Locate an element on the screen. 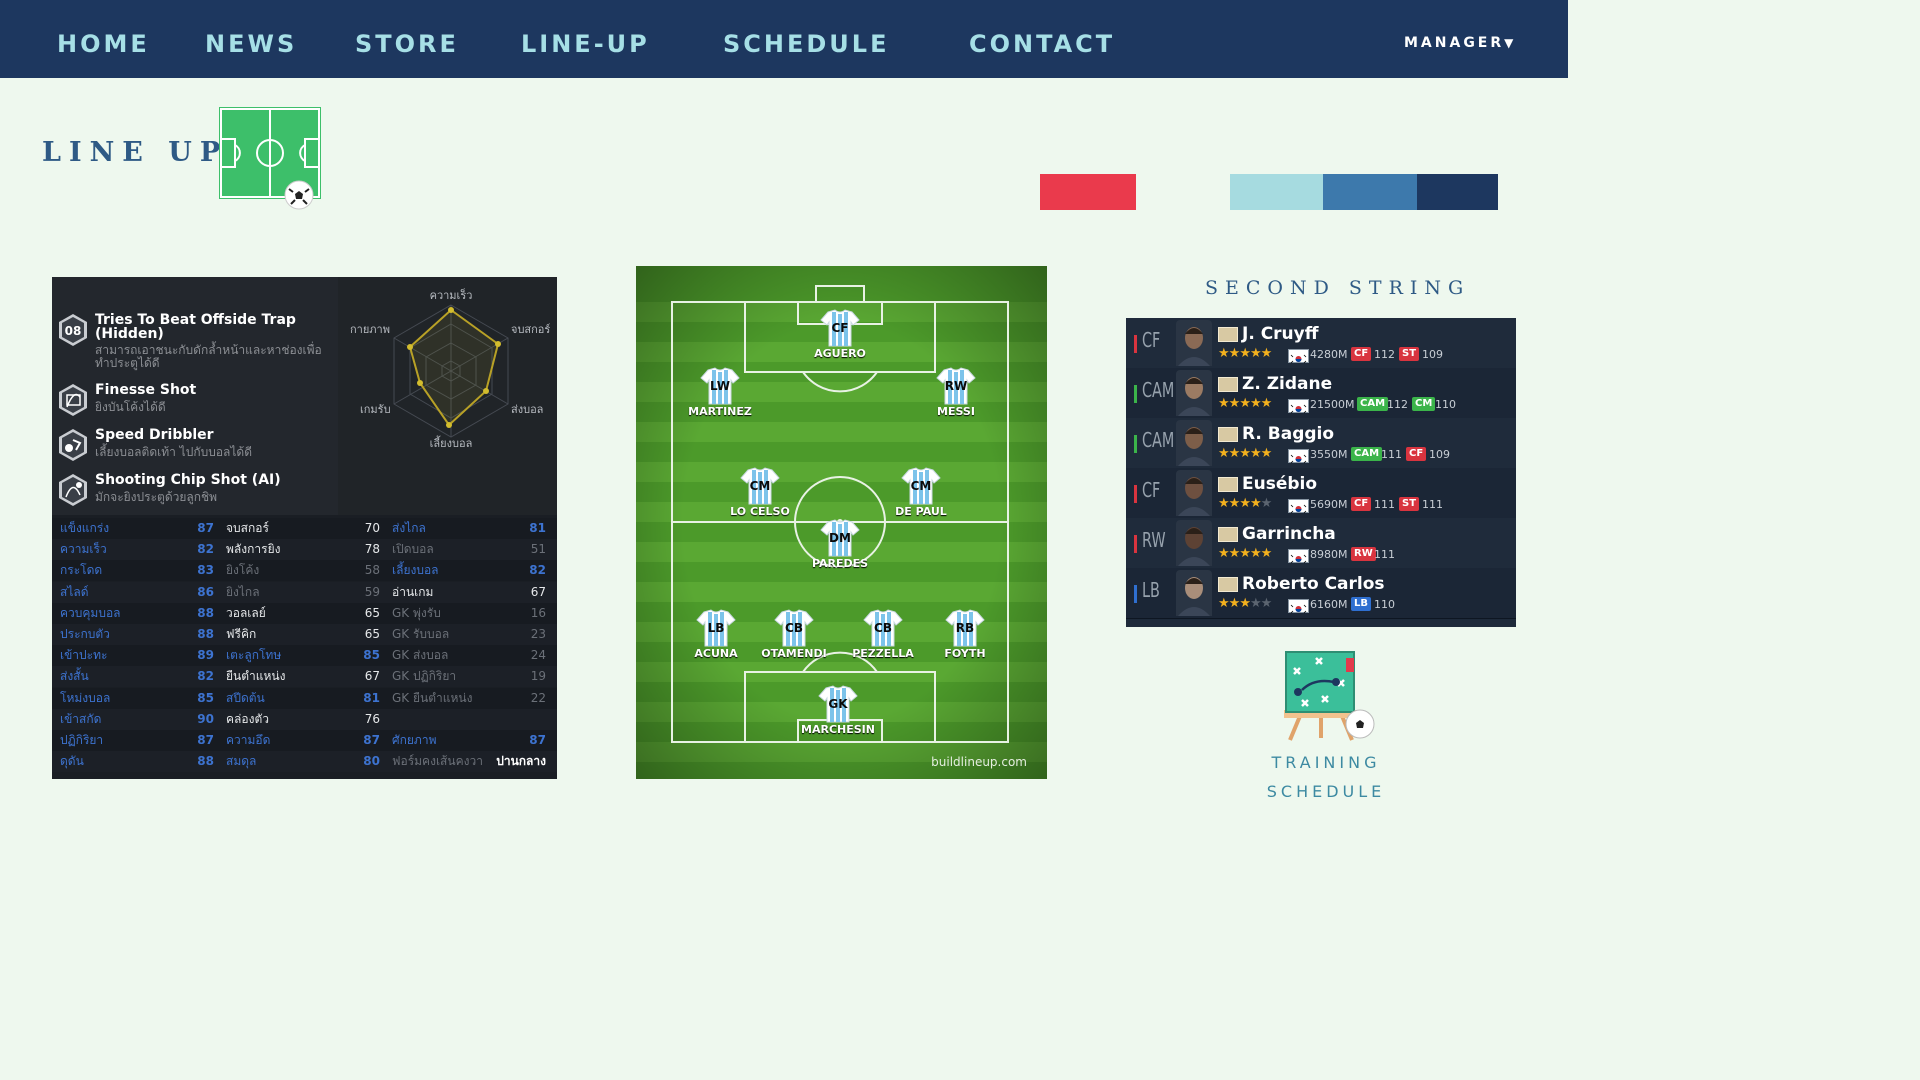 This screenshot has height=1080, width=1920. stat-value: 76 is located at coordinates (372, 718).